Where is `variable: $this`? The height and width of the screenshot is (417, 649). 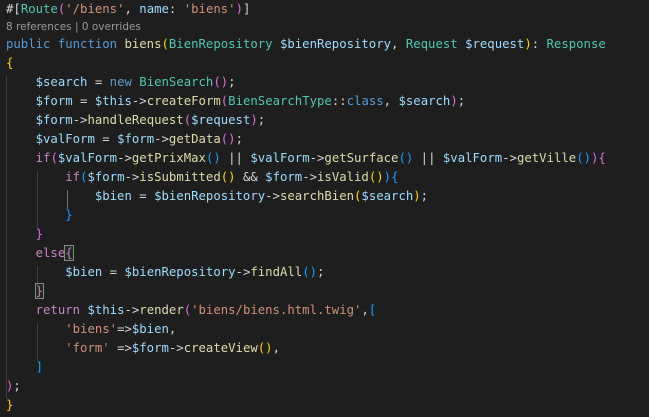
variable: $this is located at coordinates (113, 101).